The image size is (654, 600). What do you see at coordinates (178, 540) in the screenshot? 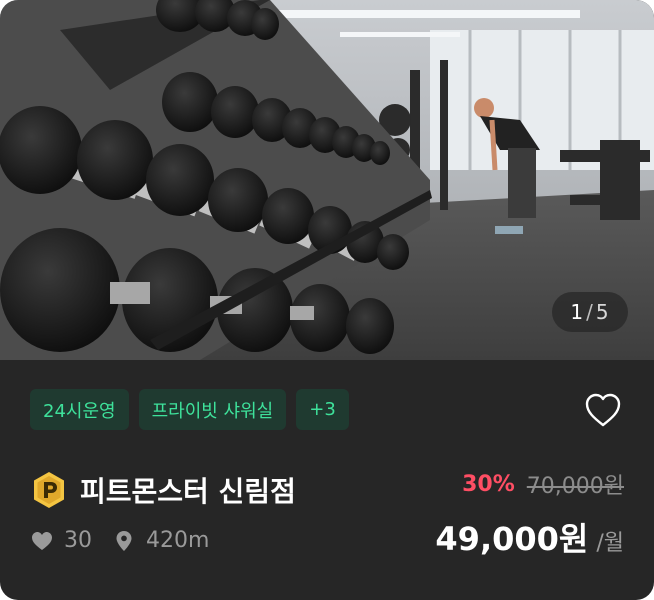
I see `distance: 420m` at bounding box center [178, 540].